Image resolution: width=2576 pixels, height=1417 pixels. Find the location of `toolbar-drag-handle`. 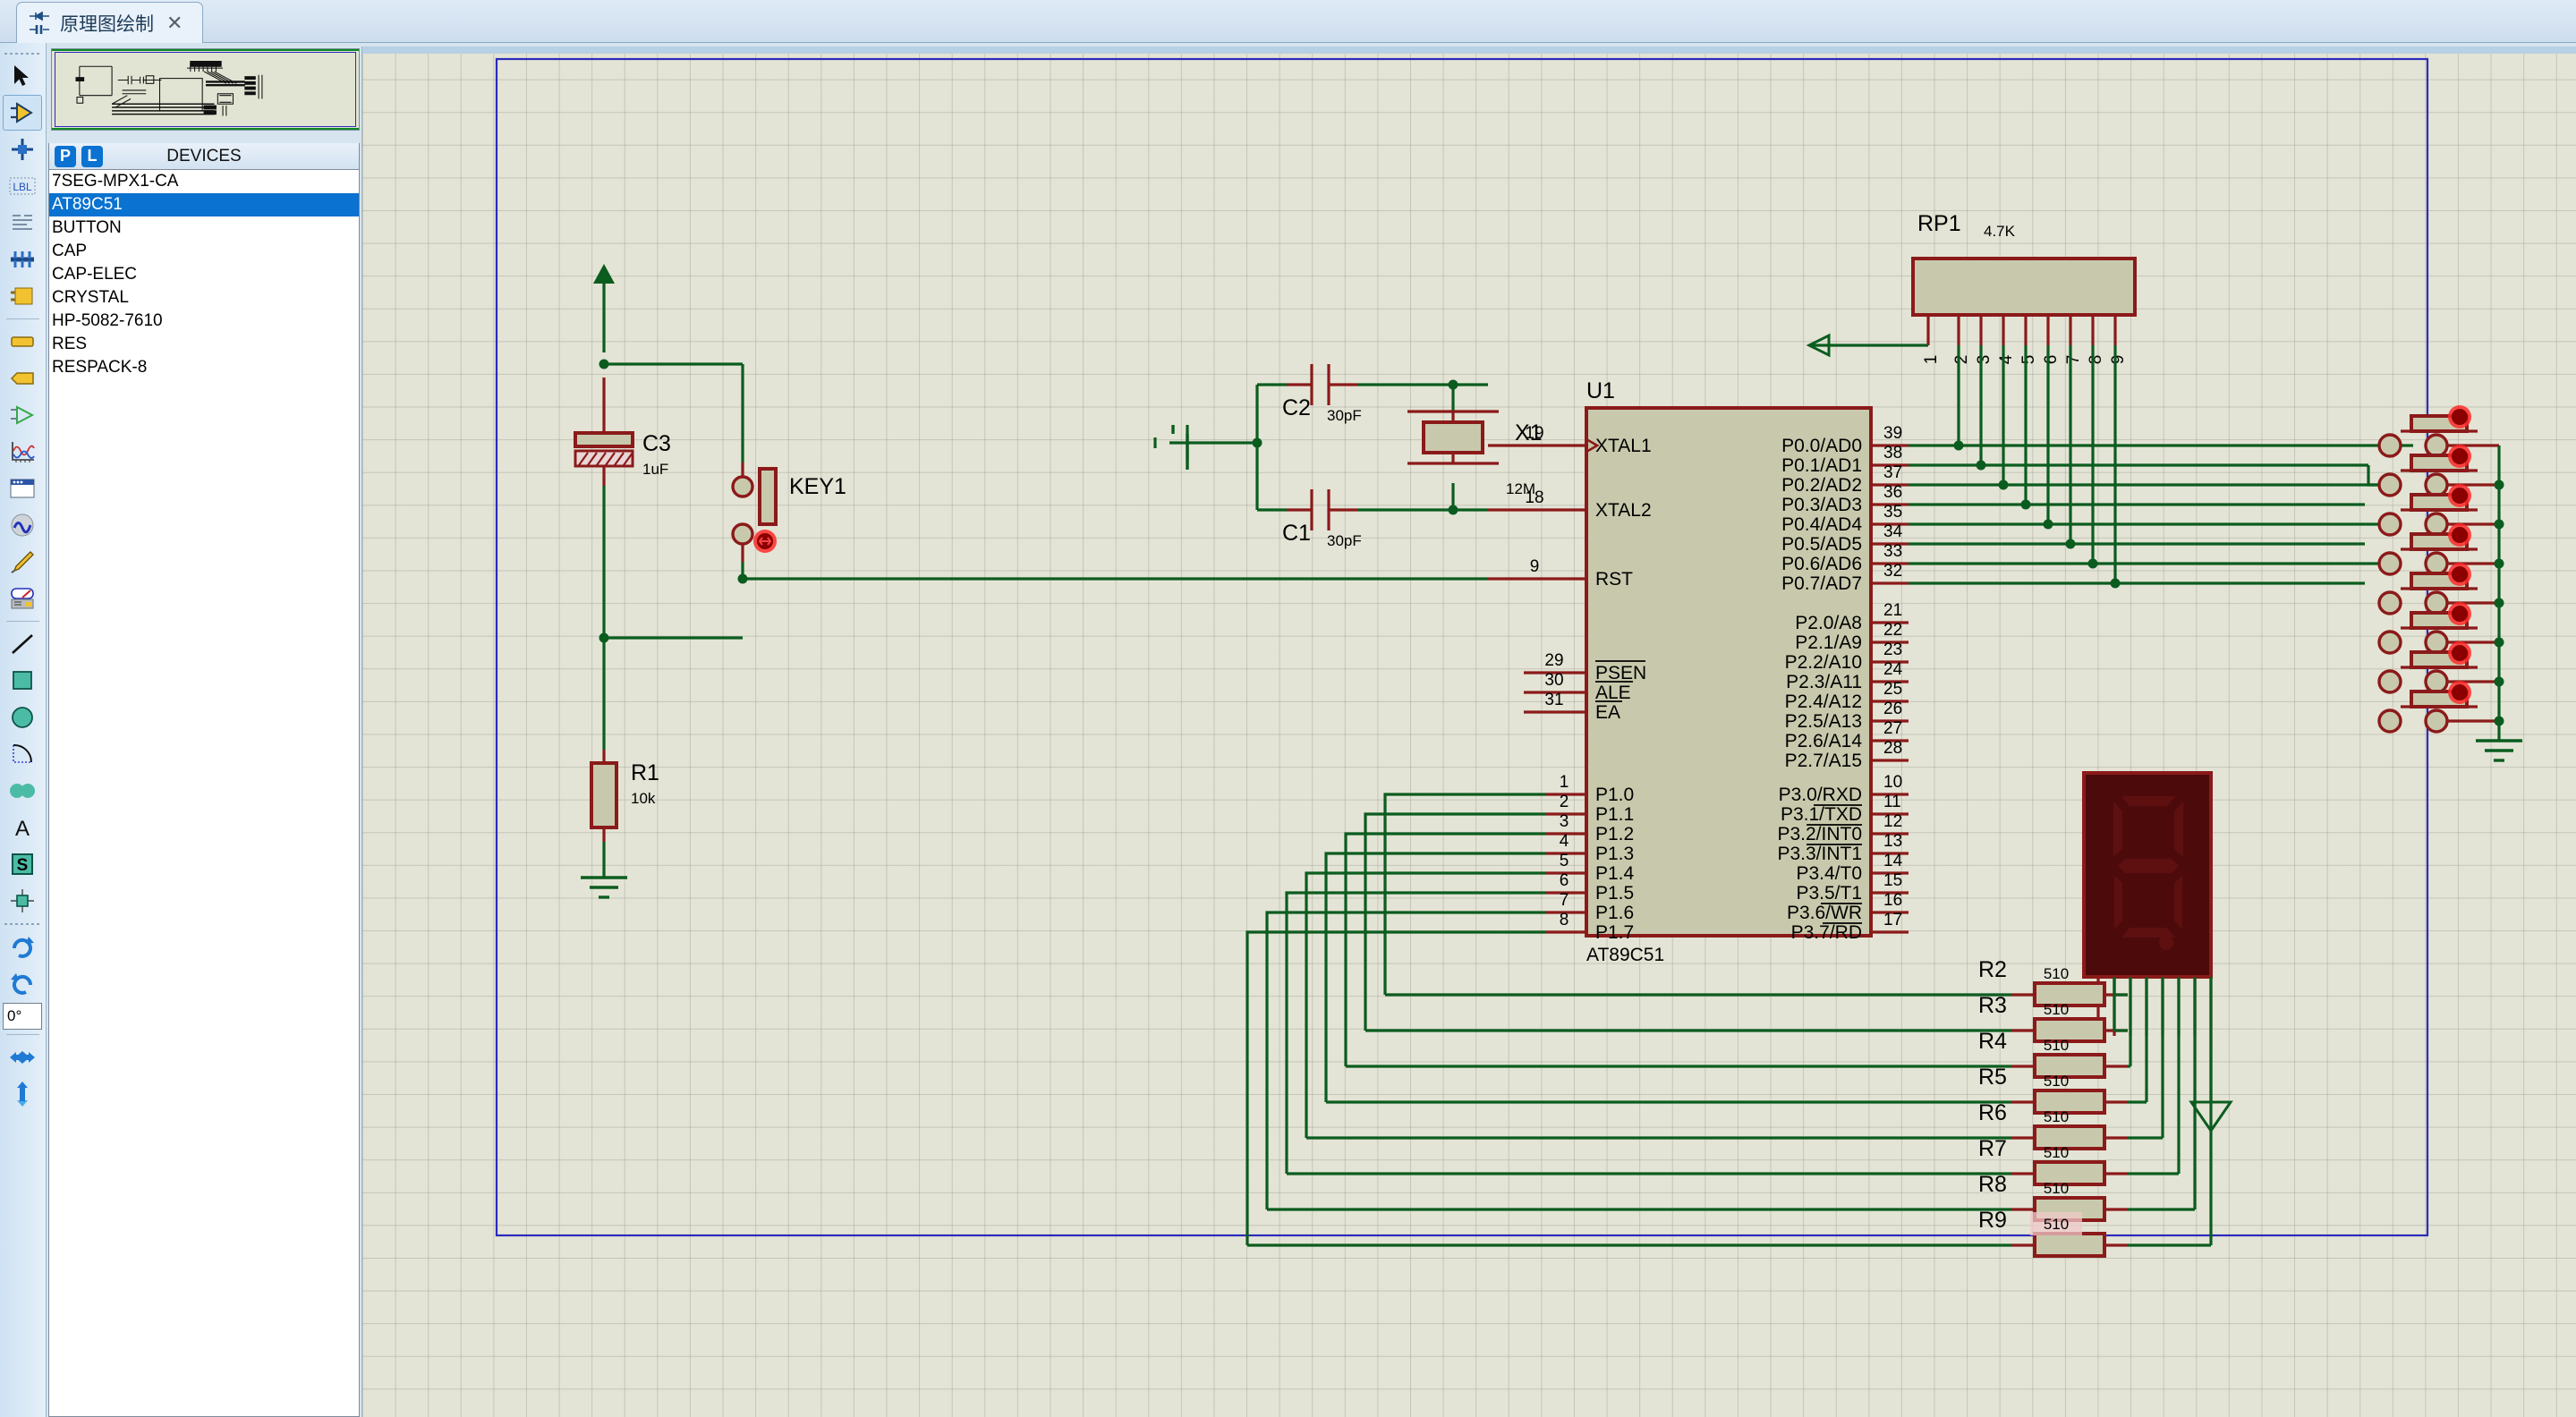

toolbar-drag-handle is located at coordinates (22, 53).